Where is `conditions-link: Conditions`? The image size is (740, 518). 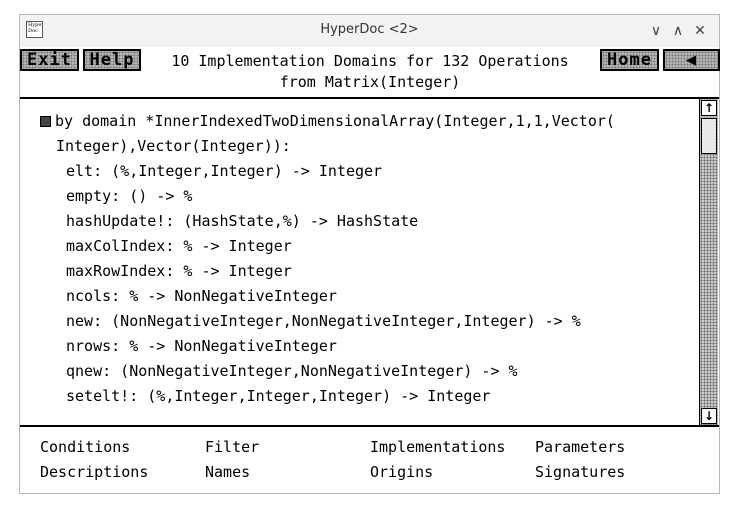 conditions-link: Conditions is located at coordinates (85, 447).